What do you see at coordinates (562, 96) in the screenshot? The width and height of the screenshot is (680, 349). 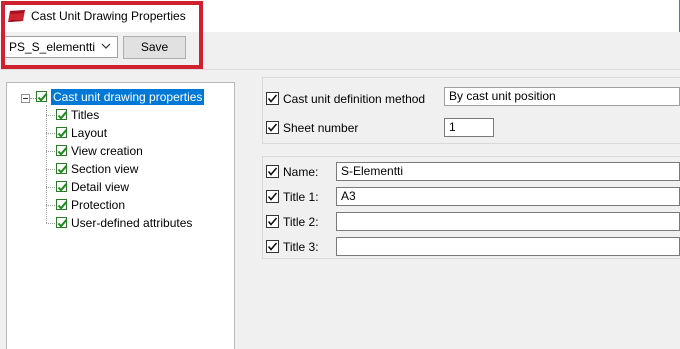 I see `definition-method-dropdown: By cast unit position` at bounding box center [562, 96].